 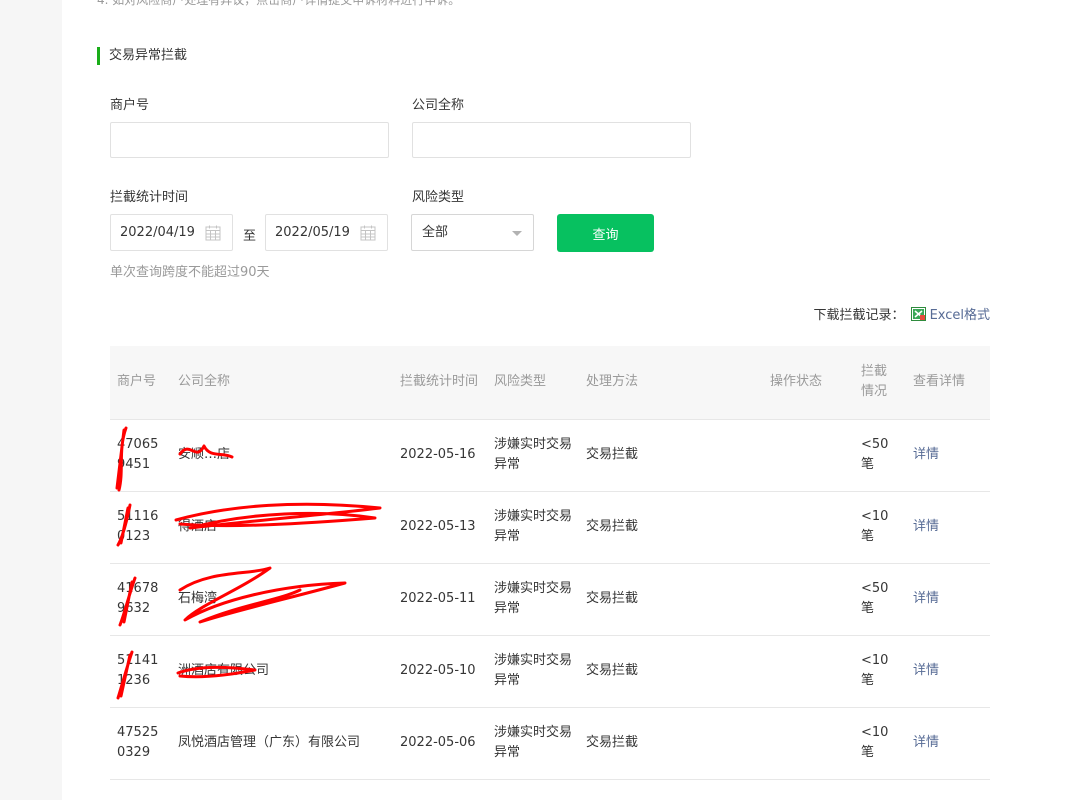 I want to click on notice-text: 4. 如对风险商户处理有异议，点击商户详情提交申诉材料进行申诉。, so click(x=279, y=3).